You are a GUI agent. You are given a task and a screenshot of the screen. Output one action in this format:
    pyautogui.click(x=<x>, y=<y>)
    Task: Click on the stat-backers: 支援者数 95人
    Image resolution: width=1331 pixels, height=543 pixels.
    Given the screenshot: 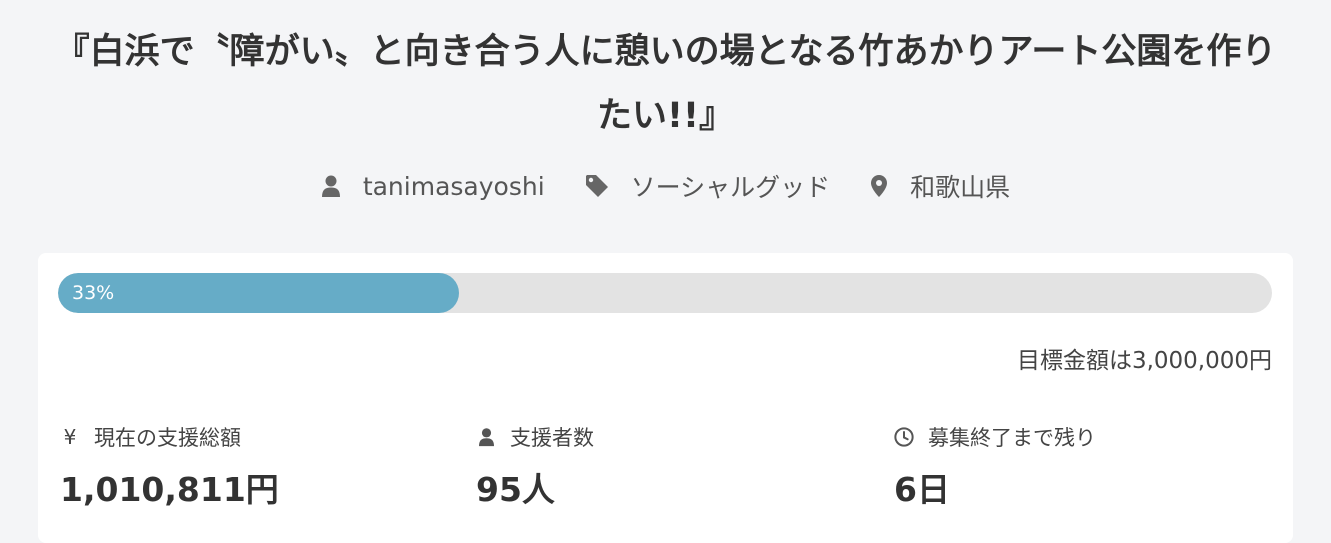 What is the action you would take?
    pyautogui.click(x=535, y=466)
    